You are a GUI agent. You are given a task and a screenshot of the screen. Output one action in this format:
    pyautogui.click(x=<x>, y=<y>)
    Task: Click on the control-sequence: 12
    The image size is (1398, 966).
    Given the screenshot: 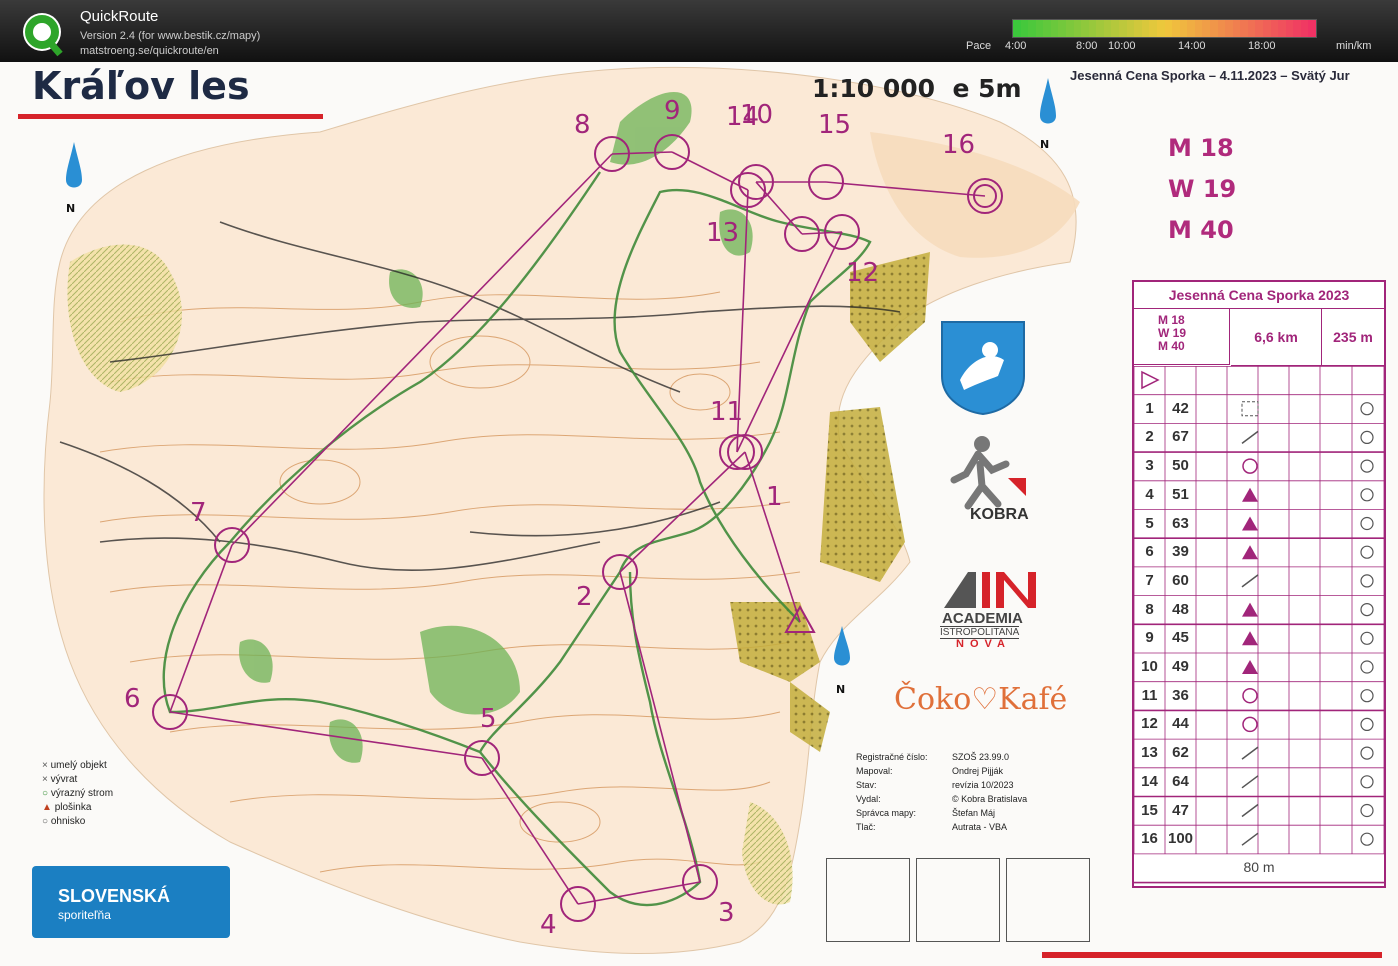 What is the action you would take?
    pyautogui.click(x=1149, y=724)
    